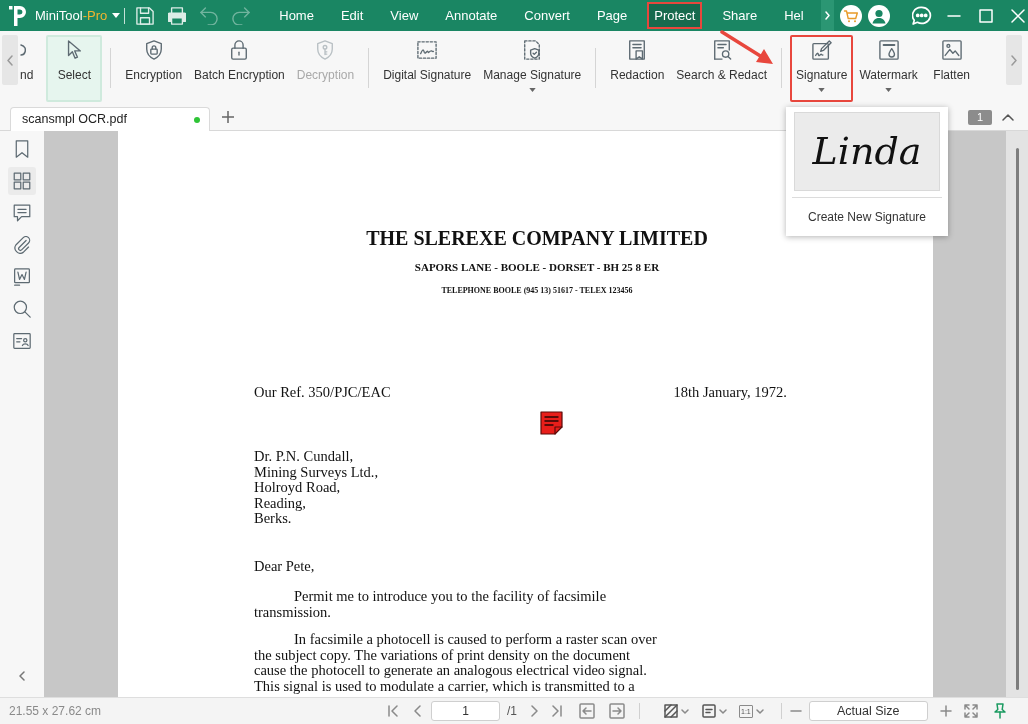 The width and height of the screenshot is (1028, 724). I want to click on letter-paragraph: In facsimile a photocell is caused to perform a raster scan over the subject copy. The variations of print density on the document cause the photocell to generate an analogous electrical video signal. This signal is used to modulate a carrier, which is transmitted to a, so click(455, 663).